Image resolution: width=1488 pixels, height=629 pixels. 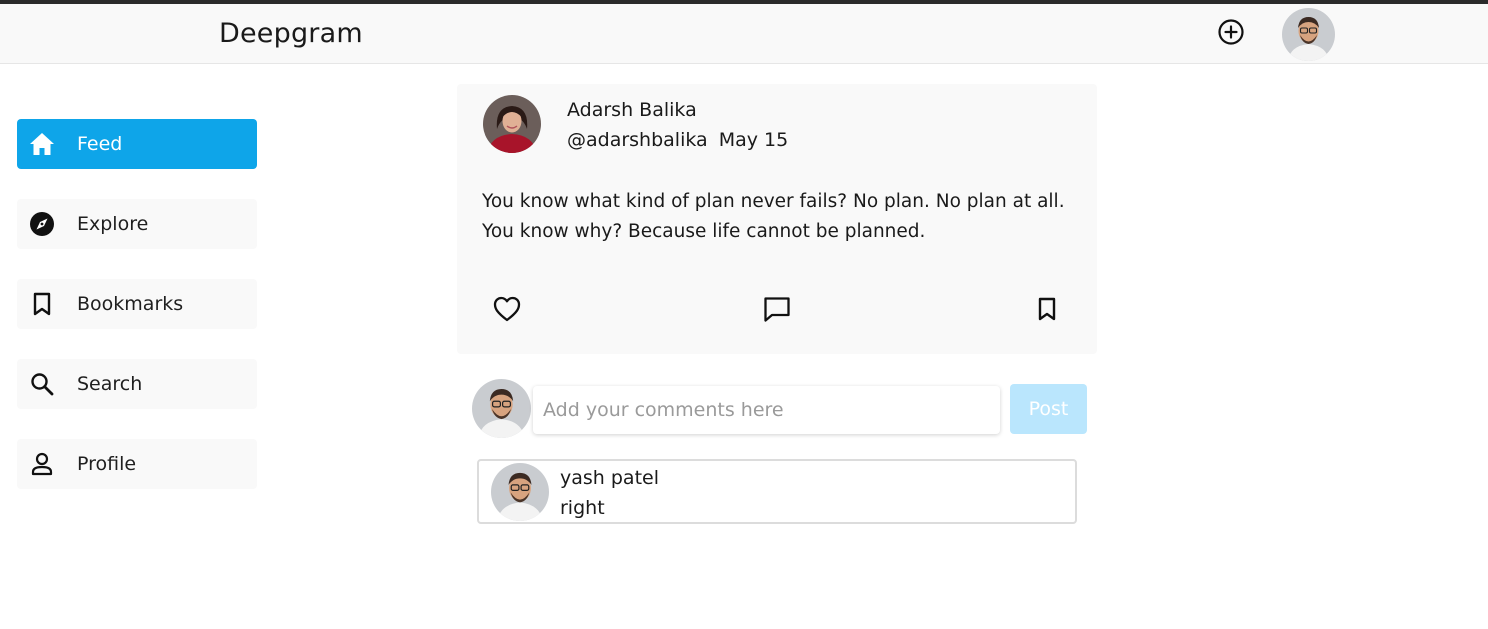 I want to click on sidebar-item-label: Search, so click(x=110, y=384).